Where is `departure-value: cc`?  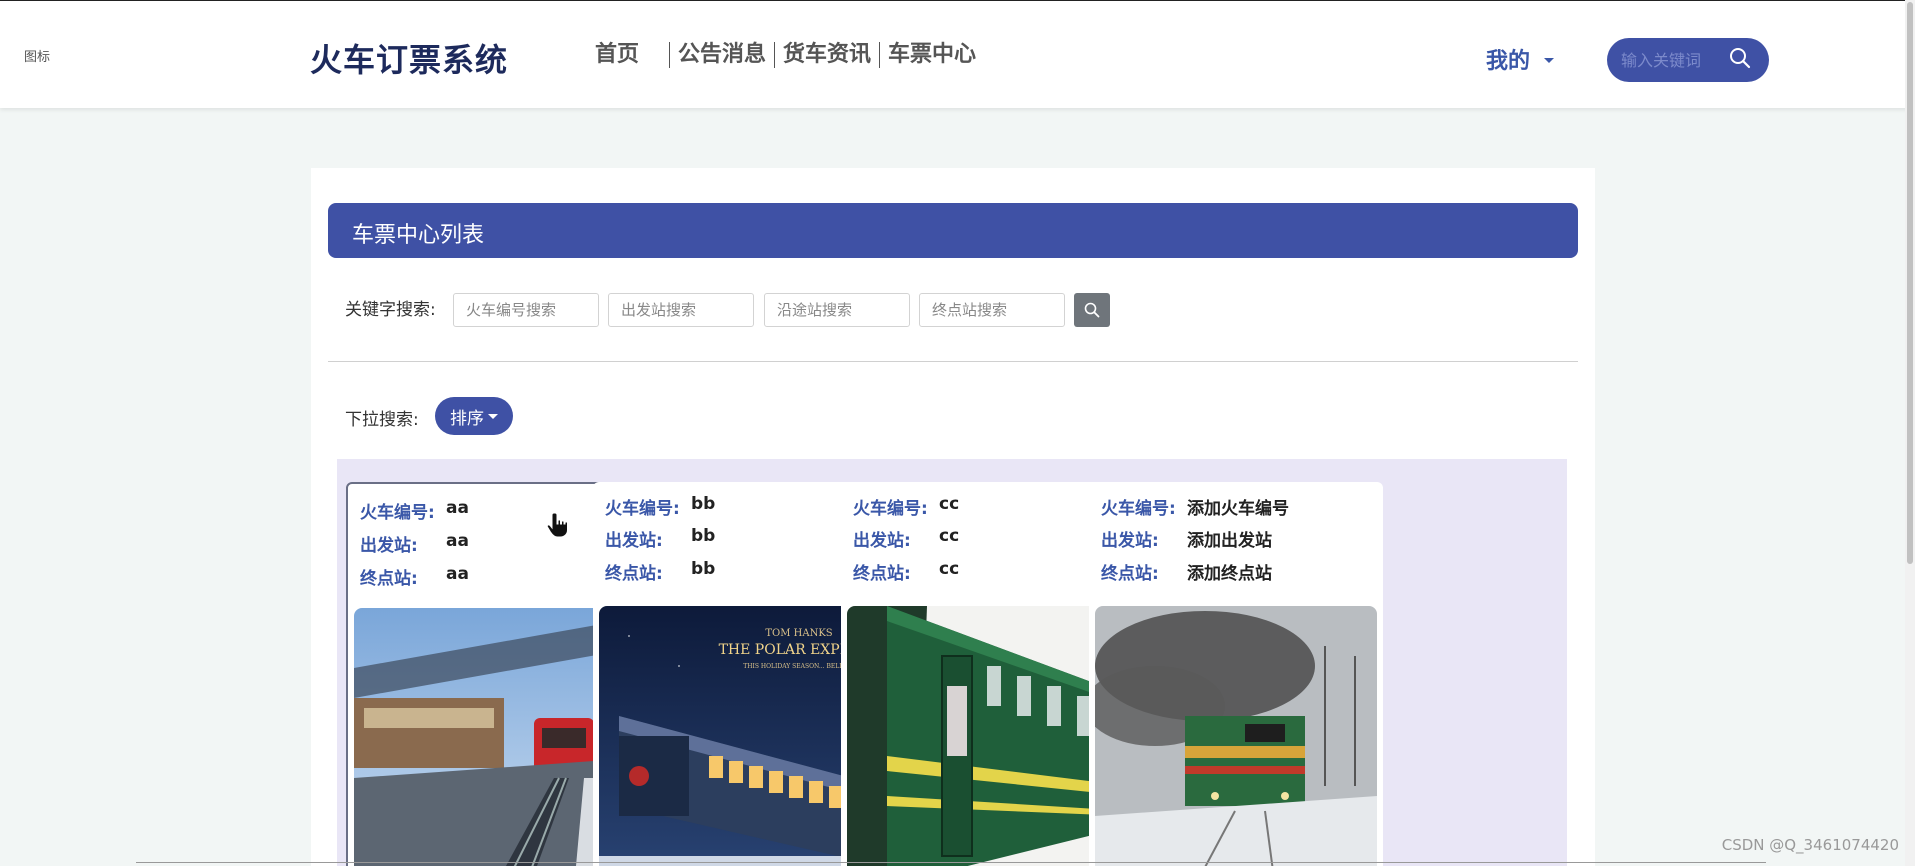
departure-value: cc is located at coordinates (949, 536).